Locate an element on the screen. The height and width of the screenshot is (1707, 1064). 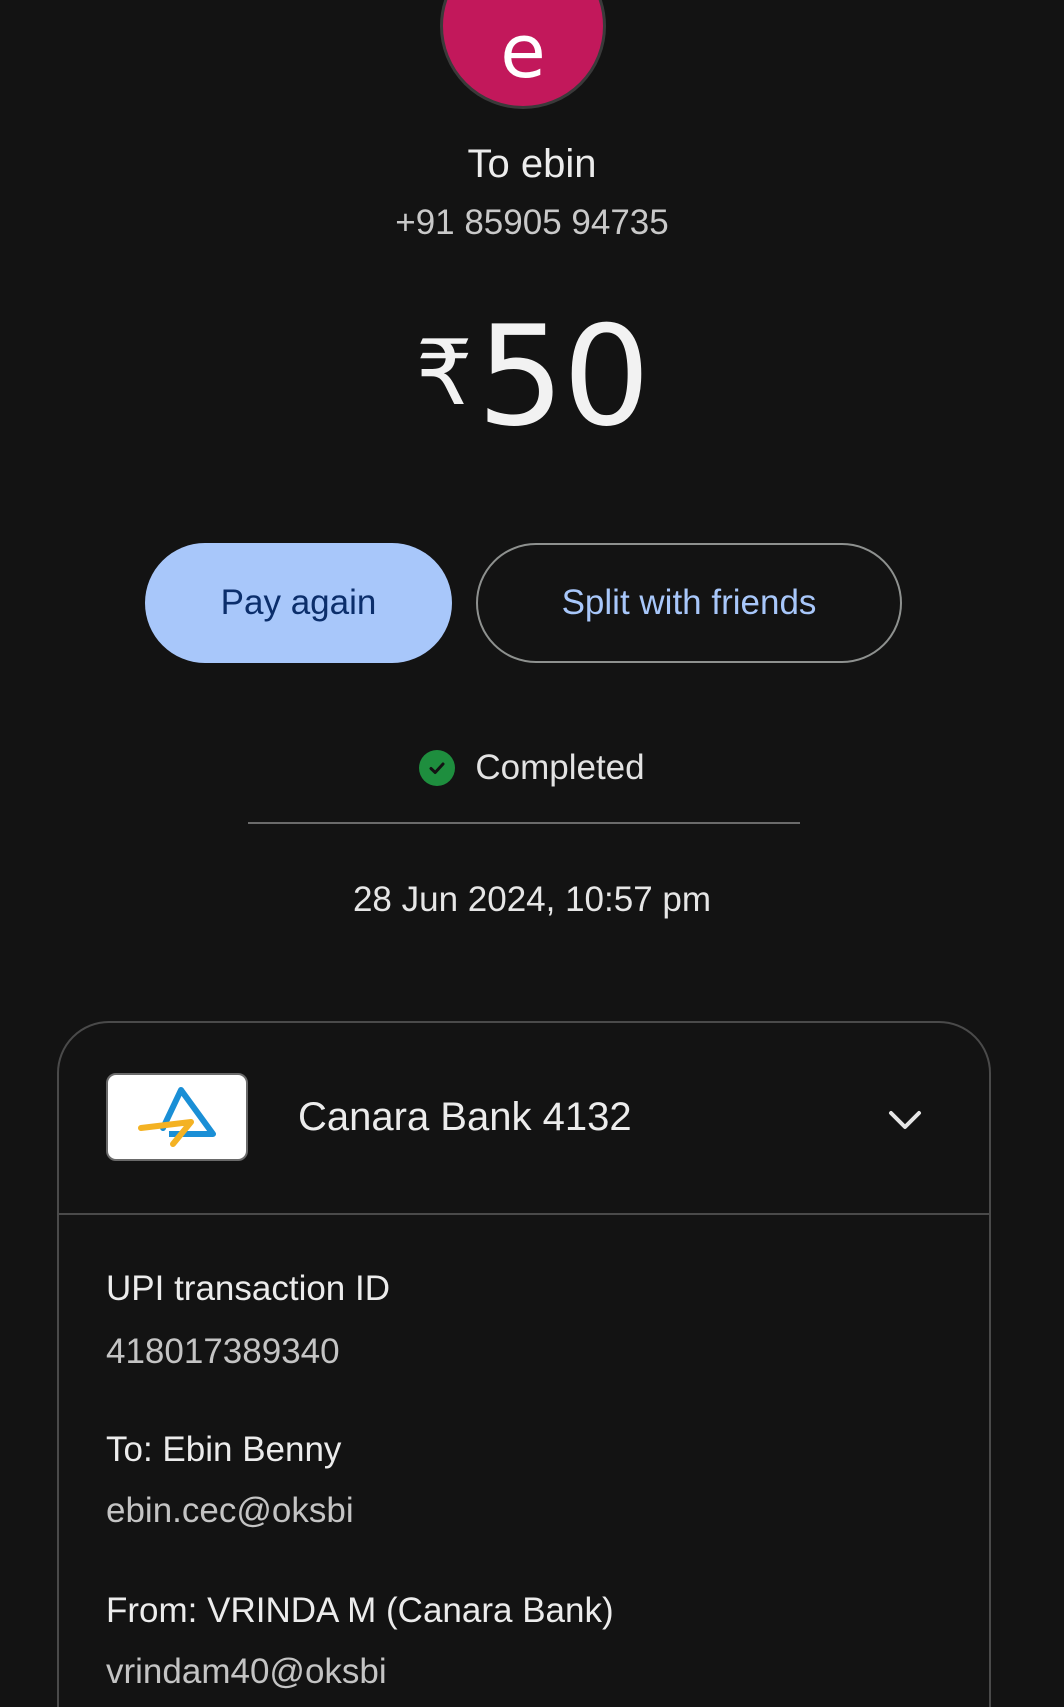
check-circle-icon is located at coordinates (437, 768).